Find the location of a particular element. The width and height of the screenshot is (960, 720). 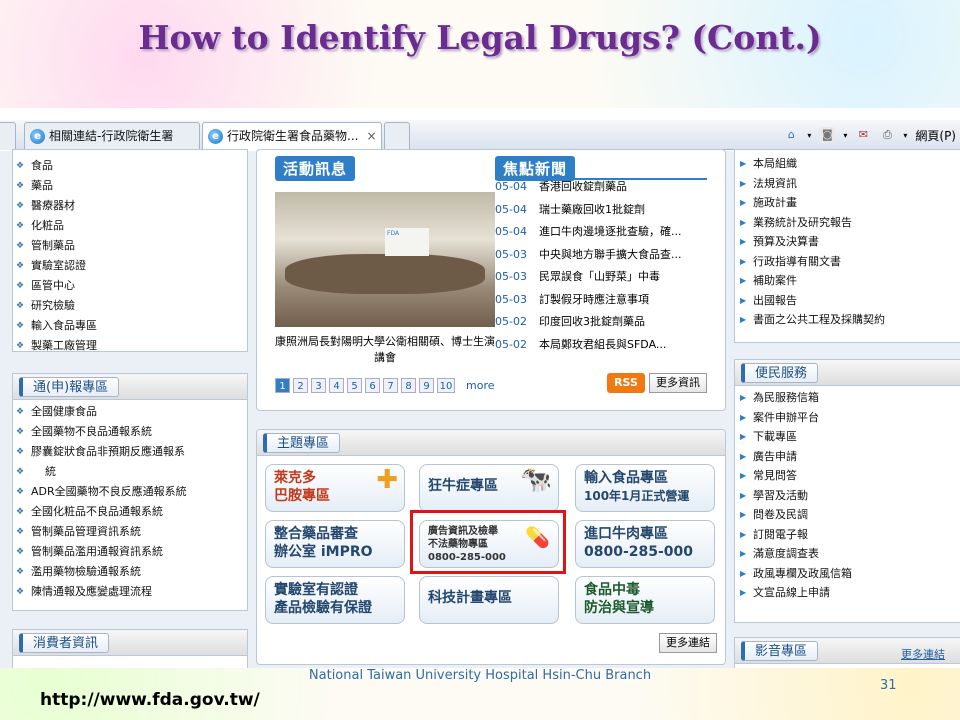

mail-icon: ✉ is located at coordinates (863, 135).